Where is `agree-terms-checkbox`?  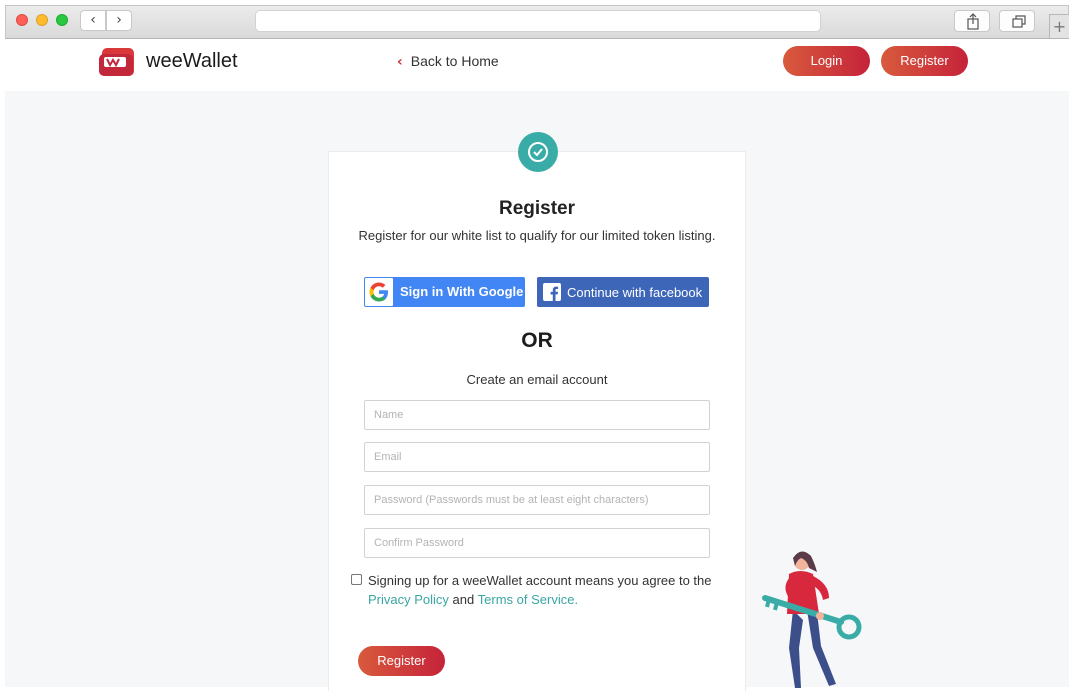 agree-terms-checkbox is located at coordinates (356, 579).